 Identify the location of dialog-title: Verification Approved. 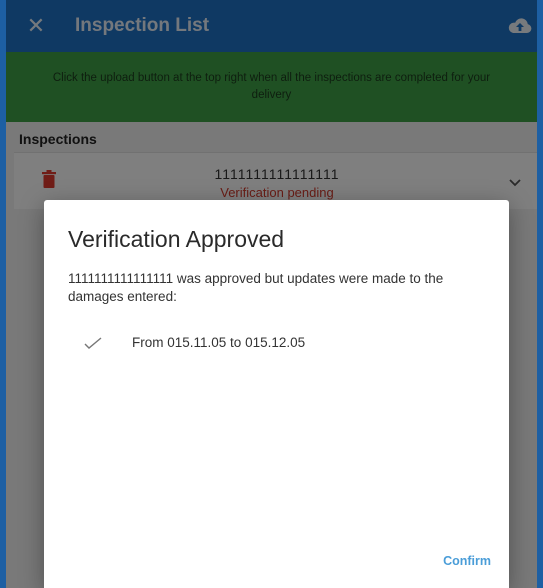
(176, 239).